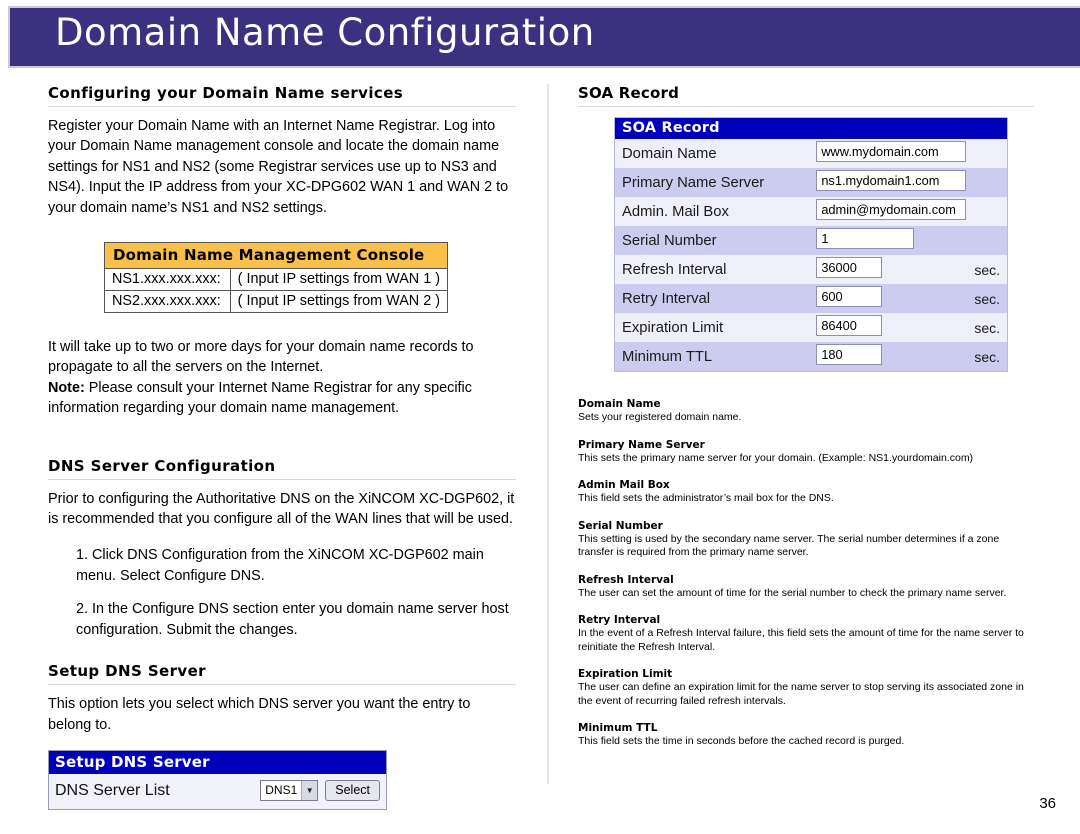  I want to click on table-row: Primary Name Server ns1.mydomain1.com, so click(811, 182).